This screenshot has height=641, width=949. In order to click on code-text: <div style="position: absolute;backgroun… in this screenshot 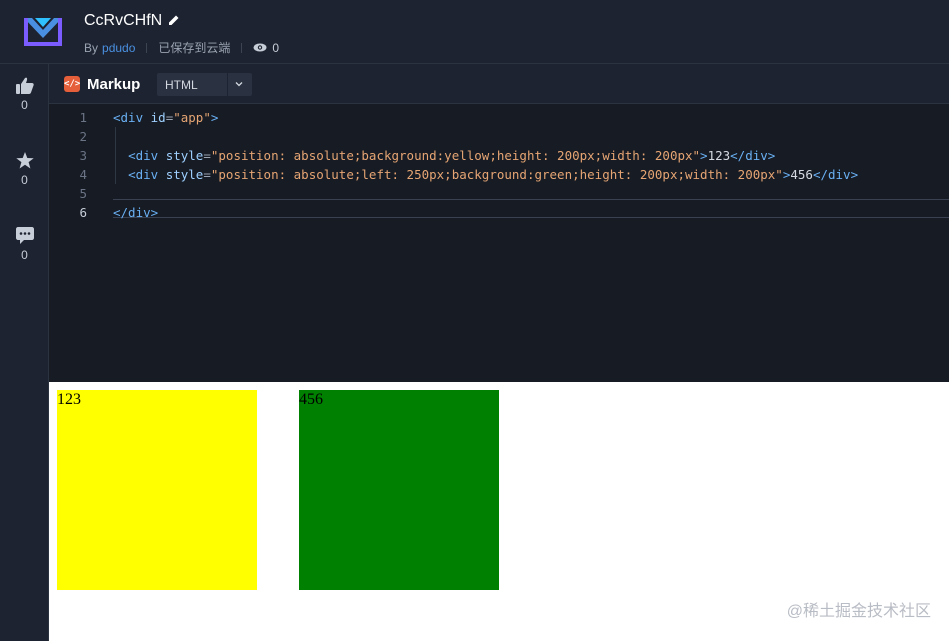, I will do `click(444, 155)`.